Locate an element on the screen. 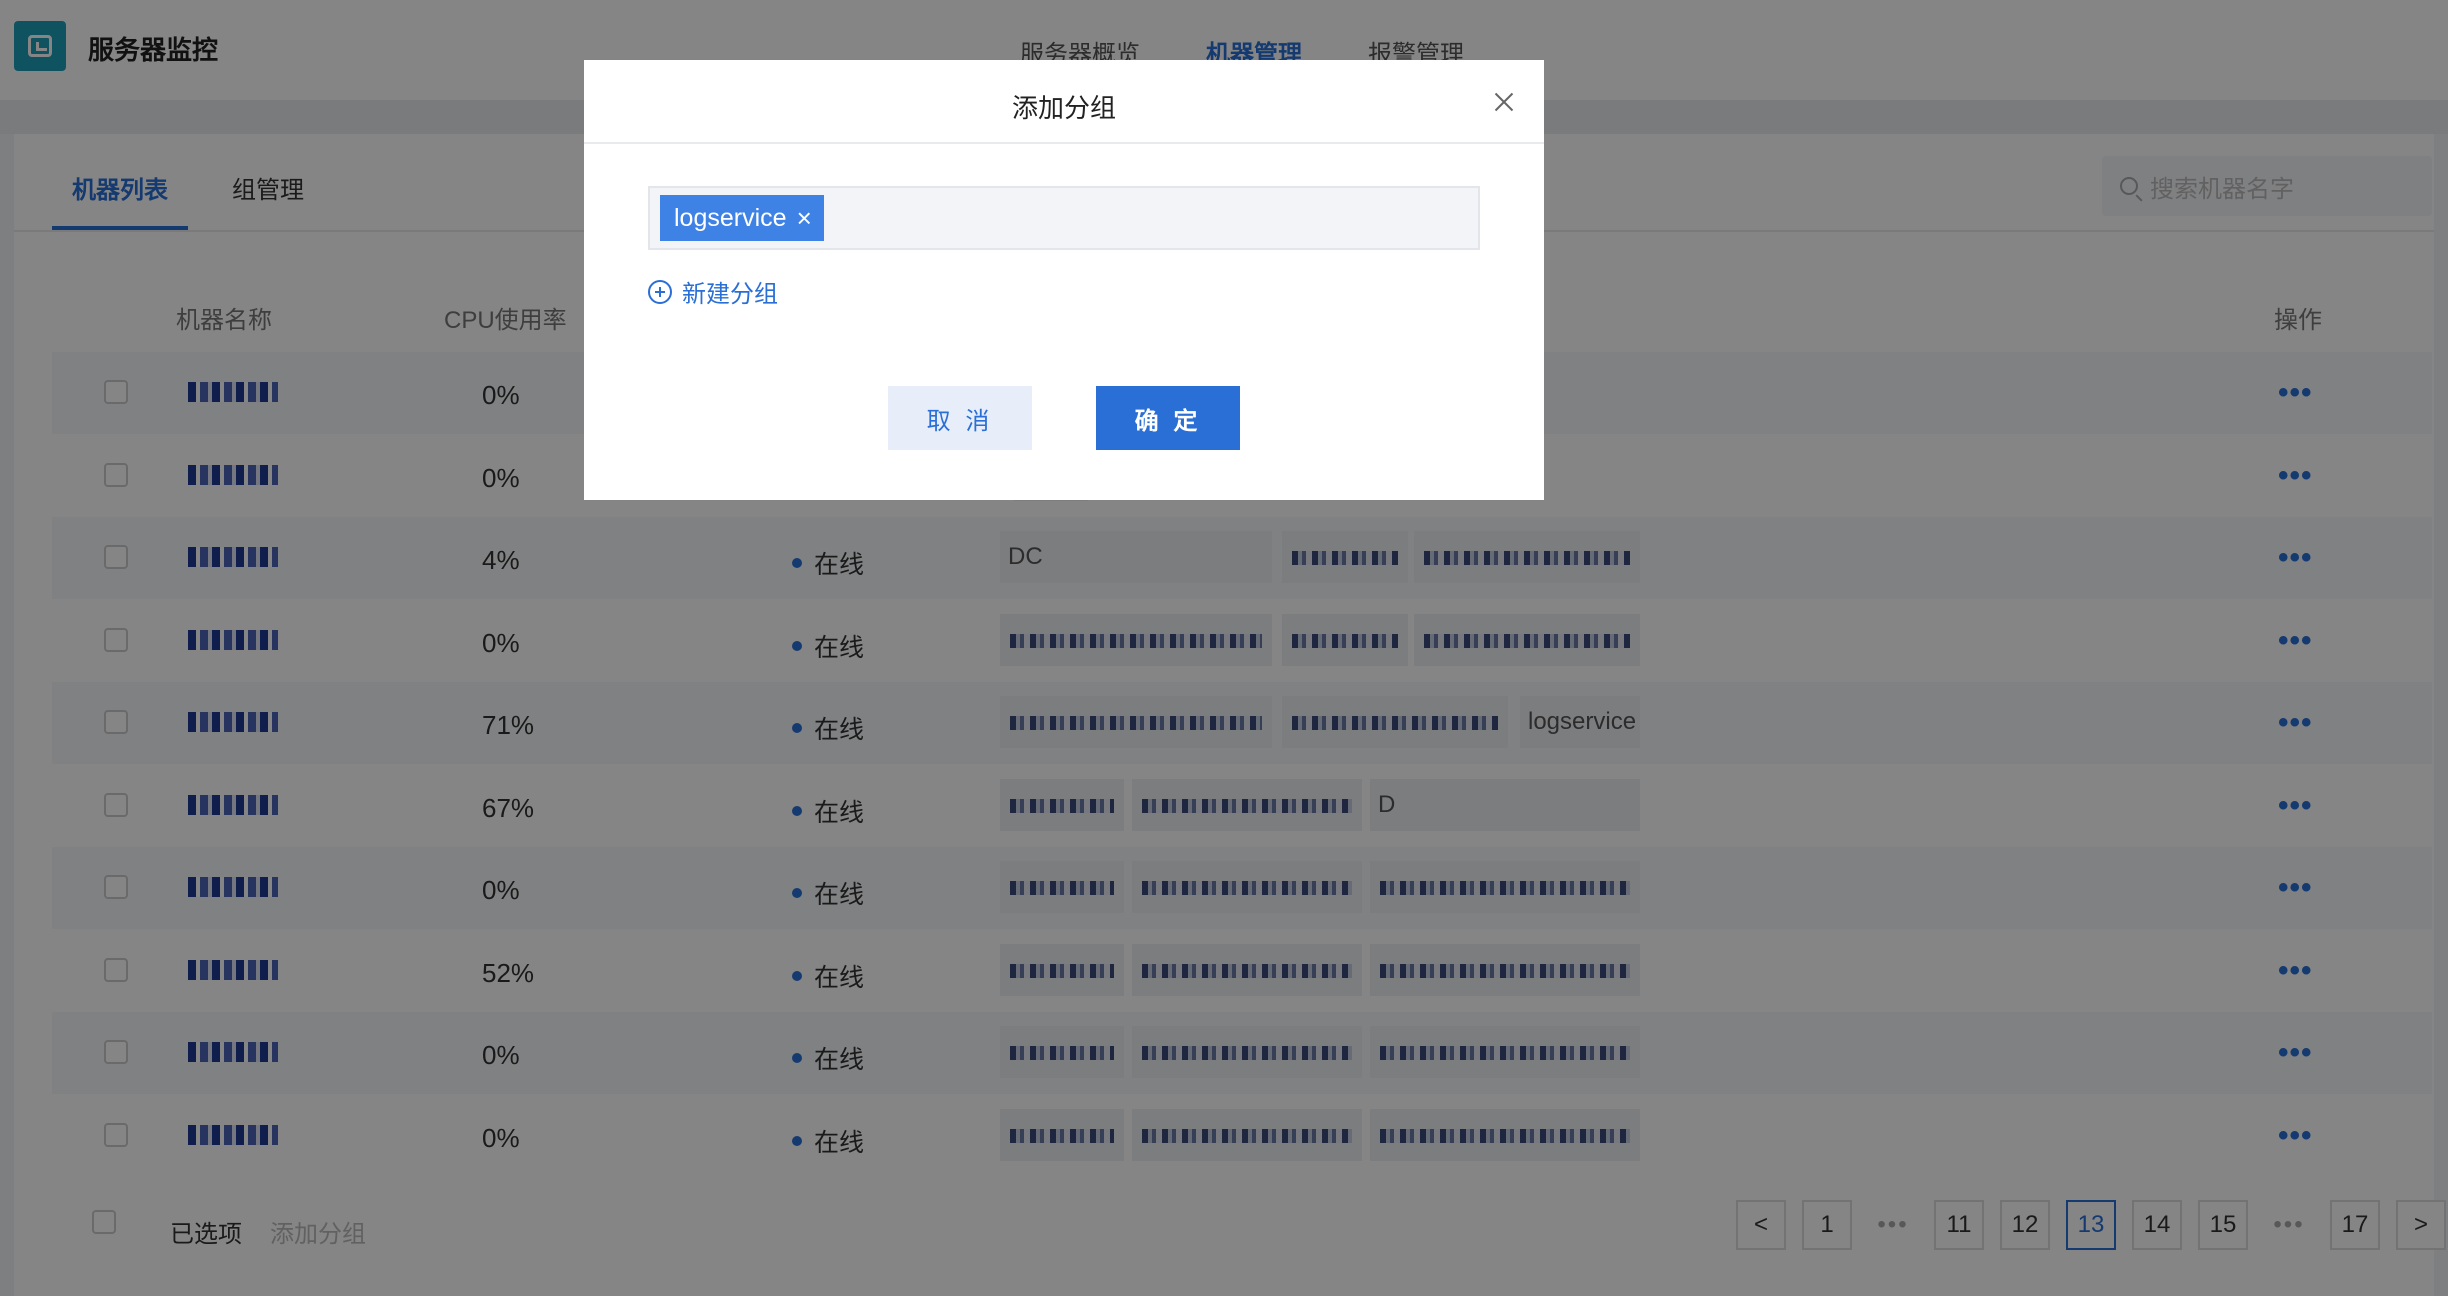  new-group-label: 新建分组 is located at coordinates (730, 294).